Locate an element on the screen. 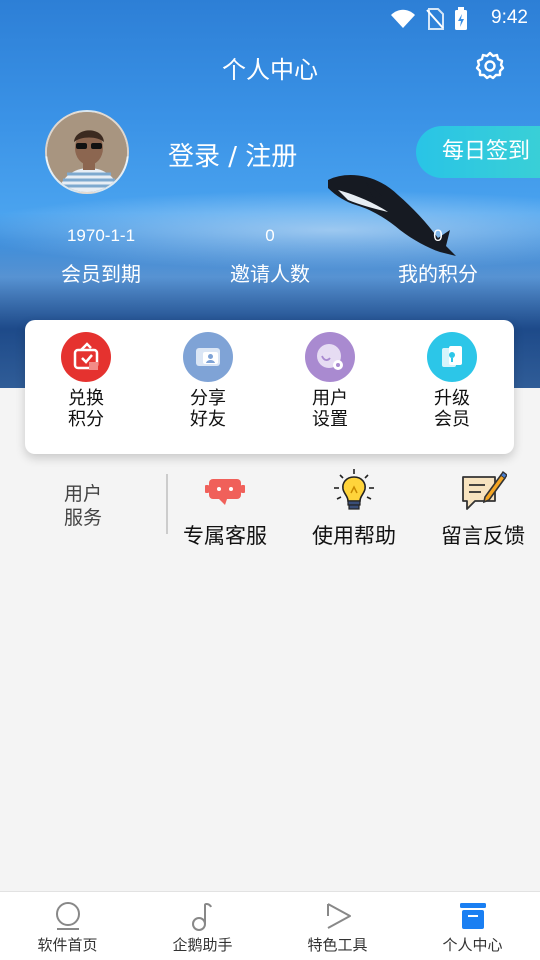  tab-software-home: 软件首页 is located at coordinates (67, 927).